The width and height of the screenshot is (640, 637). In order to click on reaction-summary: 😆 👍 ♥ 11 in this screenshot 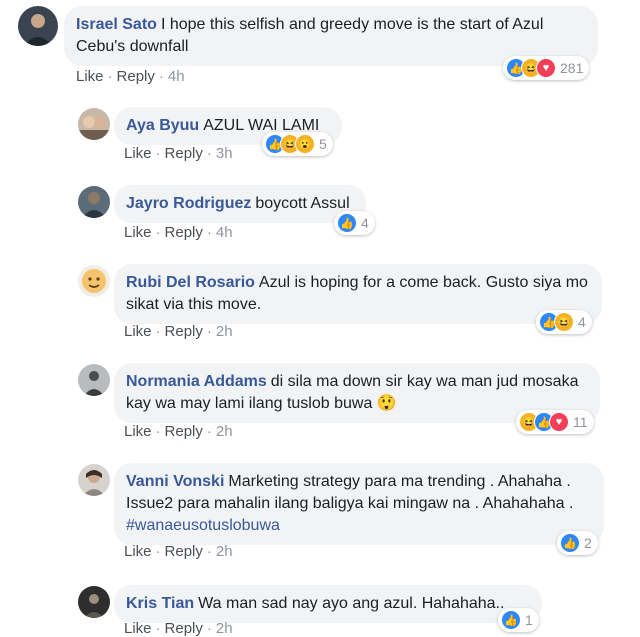, I will do `click(555, 422)`.